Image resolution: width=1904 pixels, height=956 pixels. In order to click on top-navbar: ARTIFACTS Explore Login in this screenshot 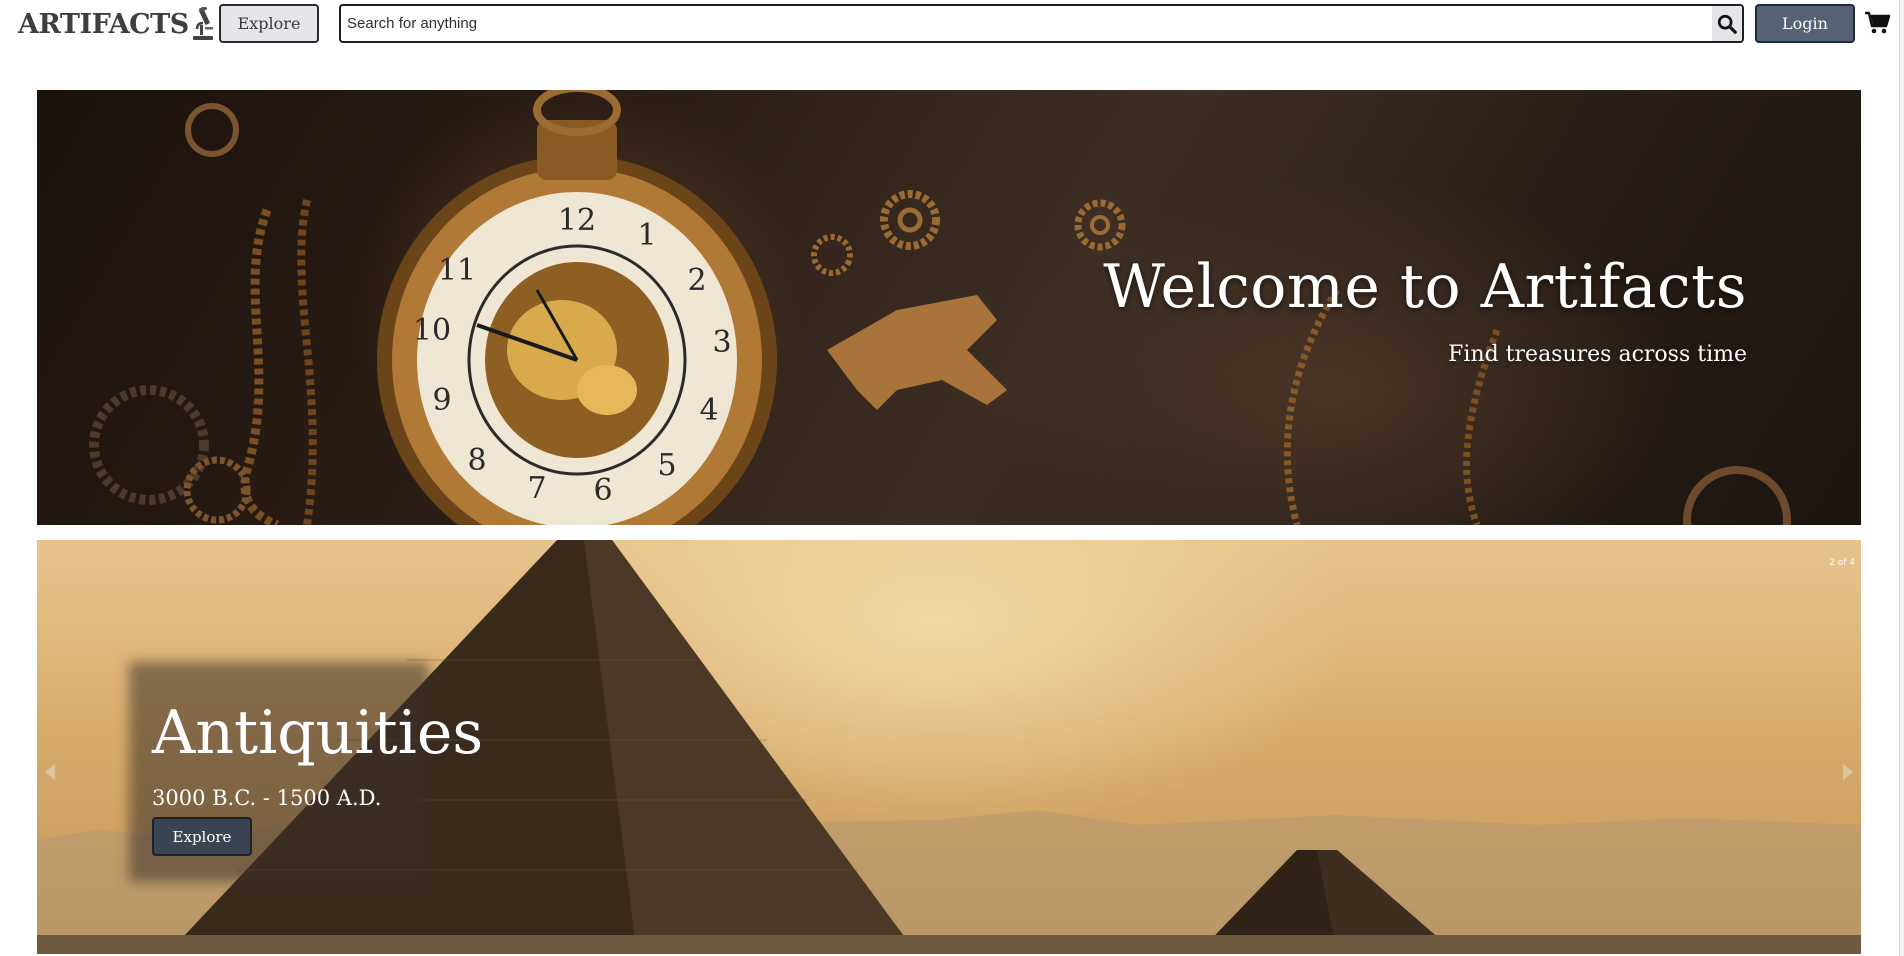, I will do `click(952, 24)`.